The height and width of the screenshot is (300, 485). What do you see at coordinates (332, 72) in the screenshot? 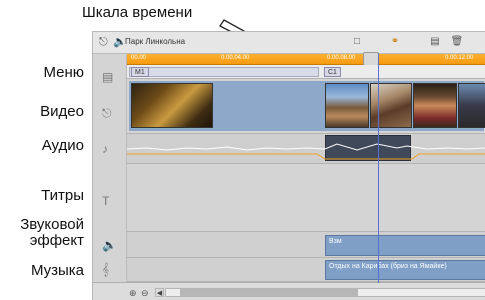
I see `menu-marker-c1: C1` at bounding box center [332, 72].